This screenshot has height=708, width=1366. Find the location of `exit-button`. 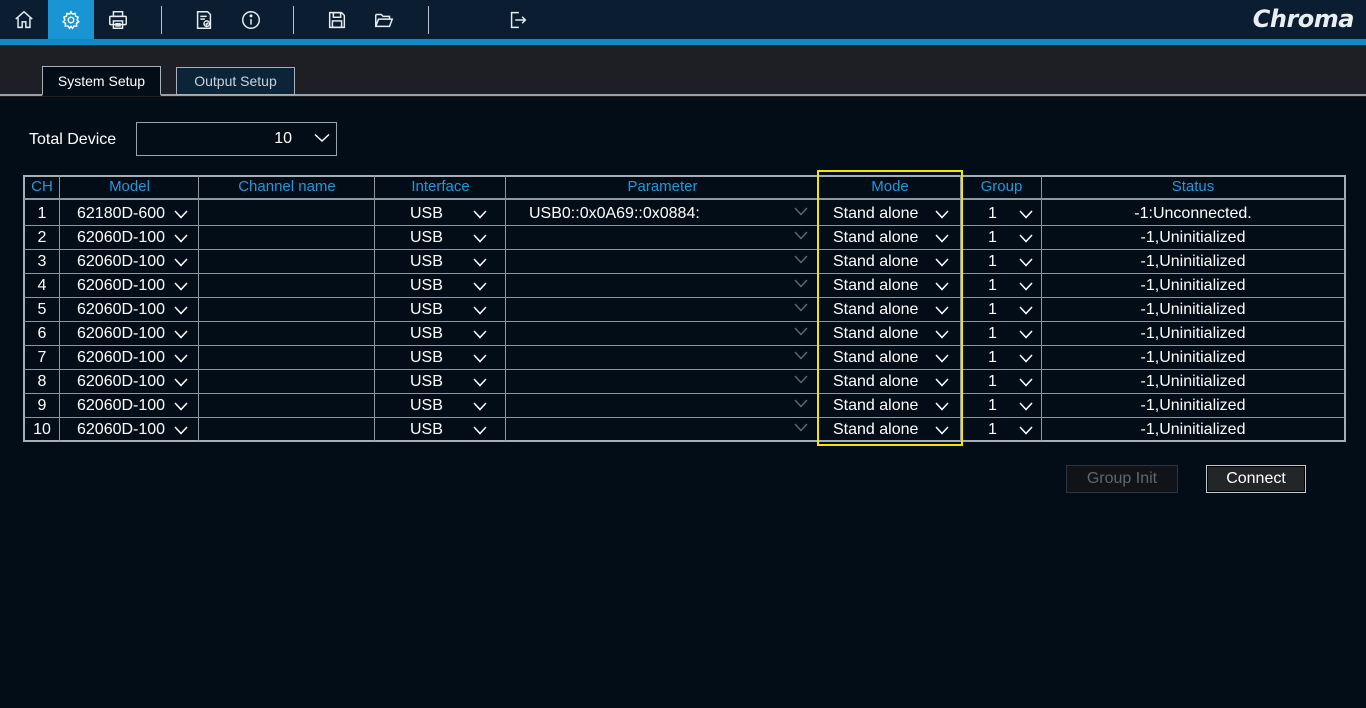

exit-button is located at coordinates (518, 19).